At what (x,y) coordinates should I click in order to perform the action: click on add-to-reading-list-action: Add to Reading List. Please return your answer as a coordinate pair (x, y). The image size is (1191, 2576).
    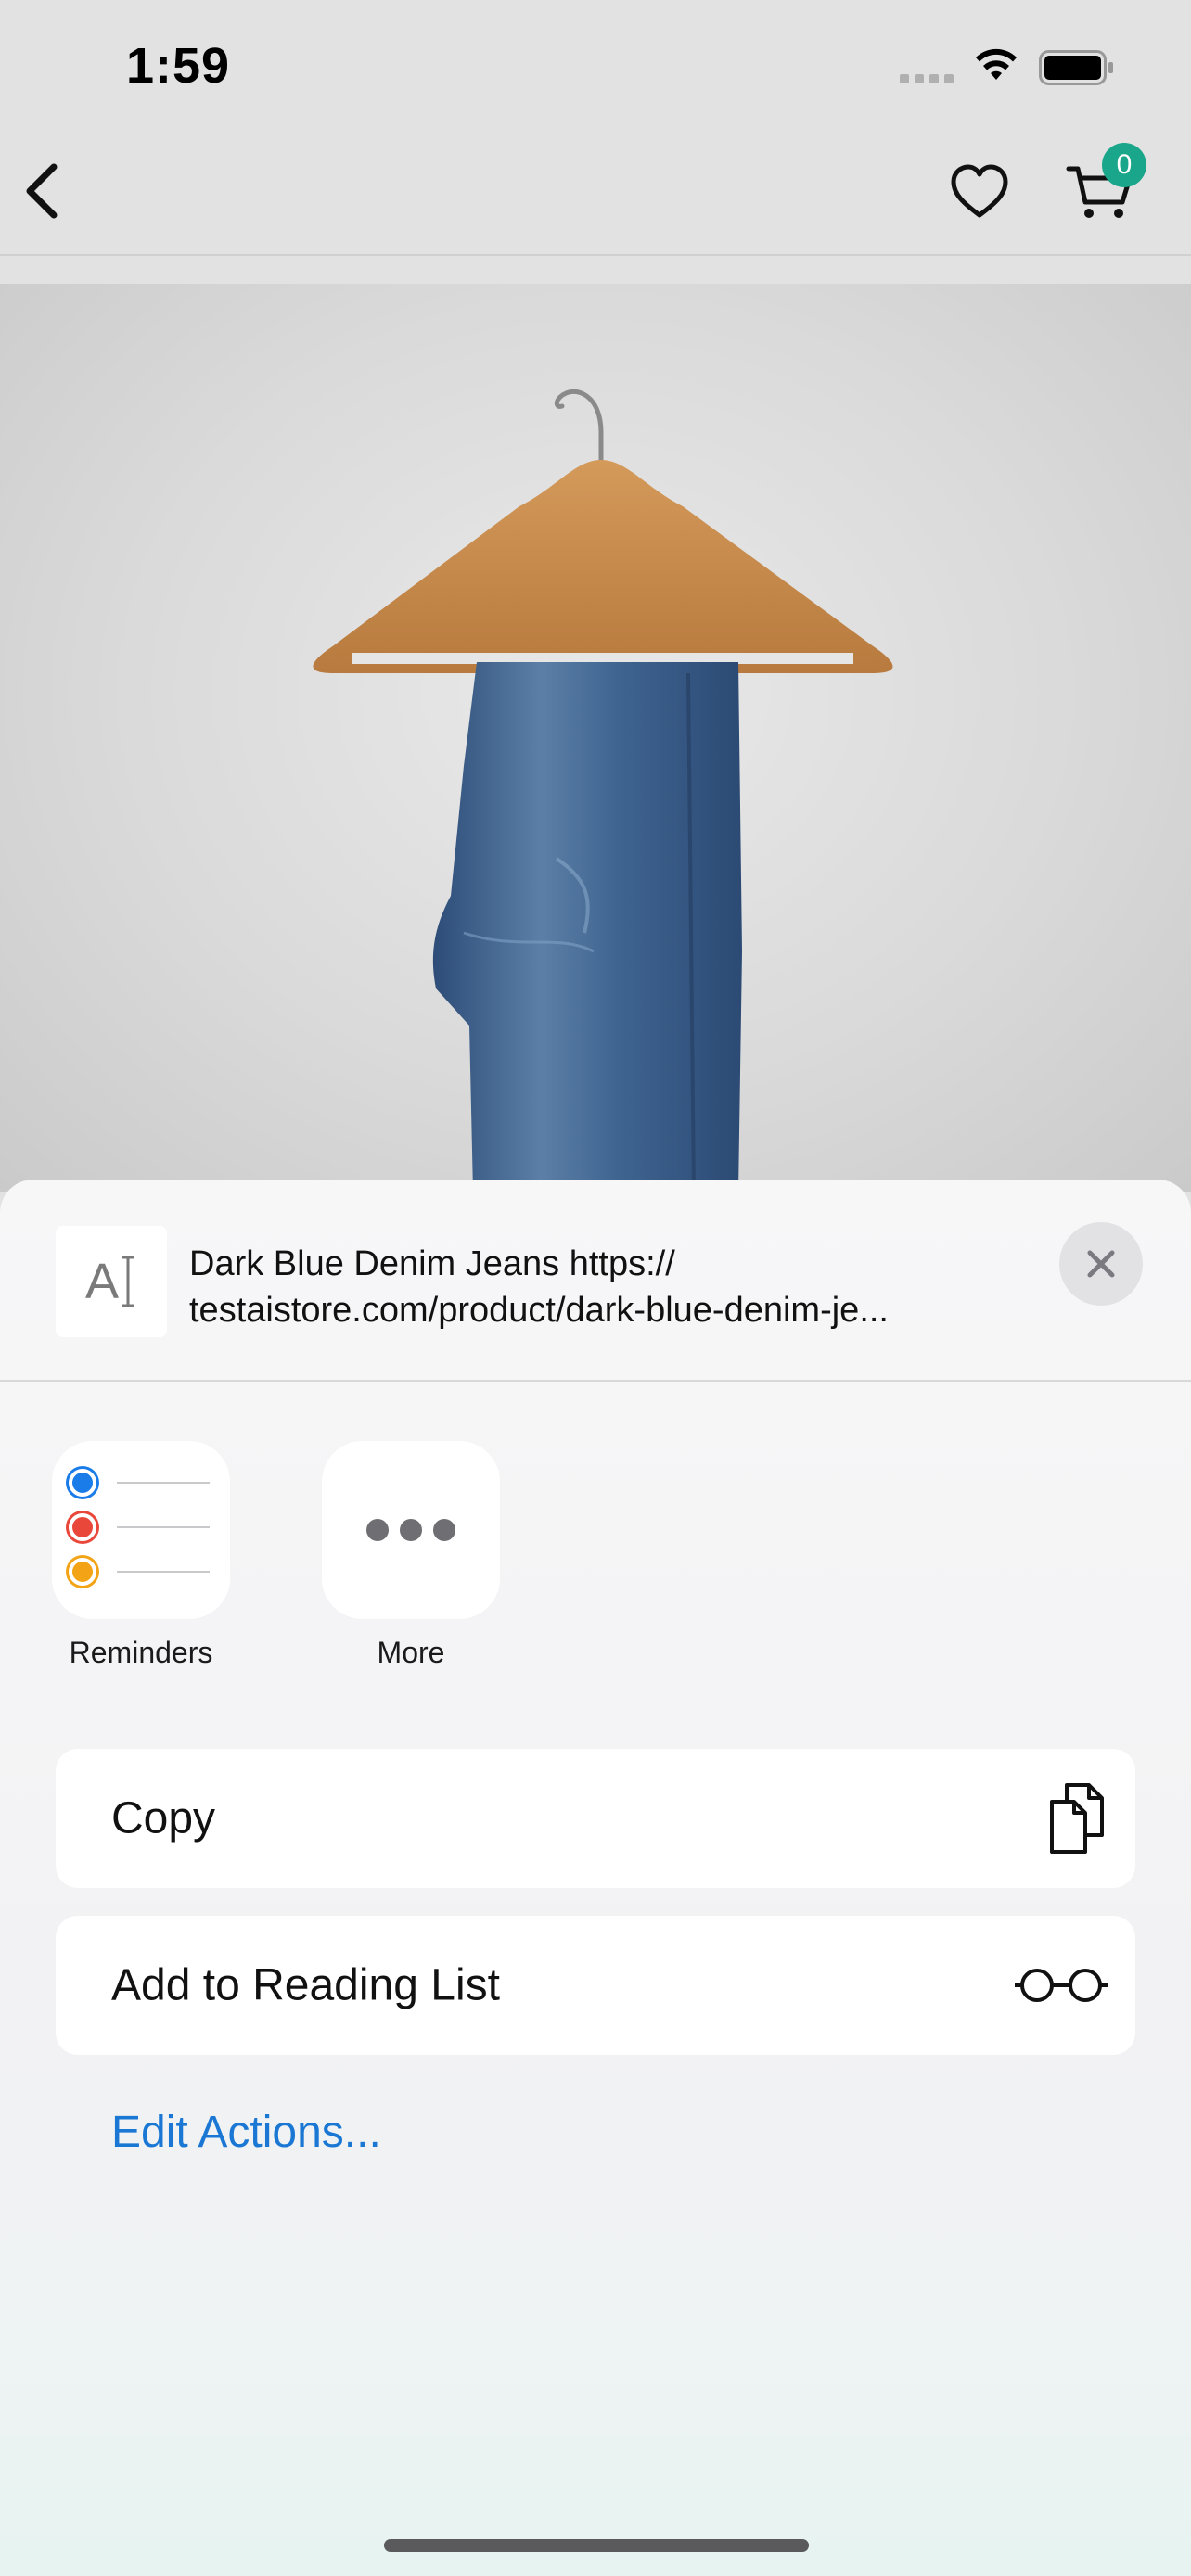
    Looking at the image, I should click on (595, 1985).